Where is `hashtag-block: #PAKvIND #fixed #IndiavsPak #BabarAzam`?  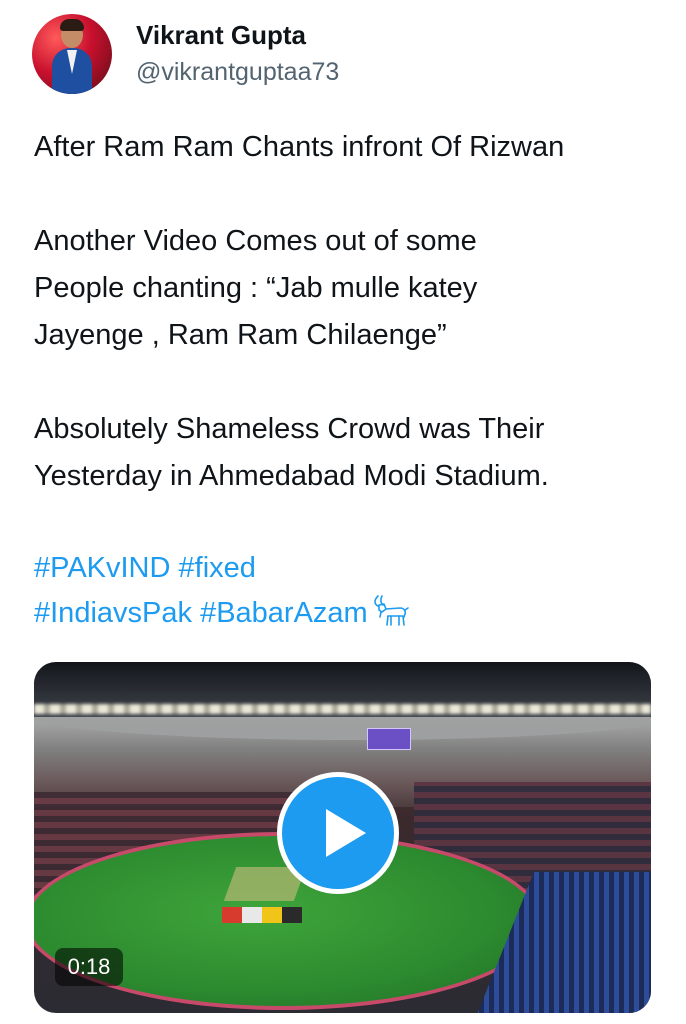 hashtag-block: #PAKvIND #fixed #IndiavsPak #BabarAzam is located at coordinates (349, 594).